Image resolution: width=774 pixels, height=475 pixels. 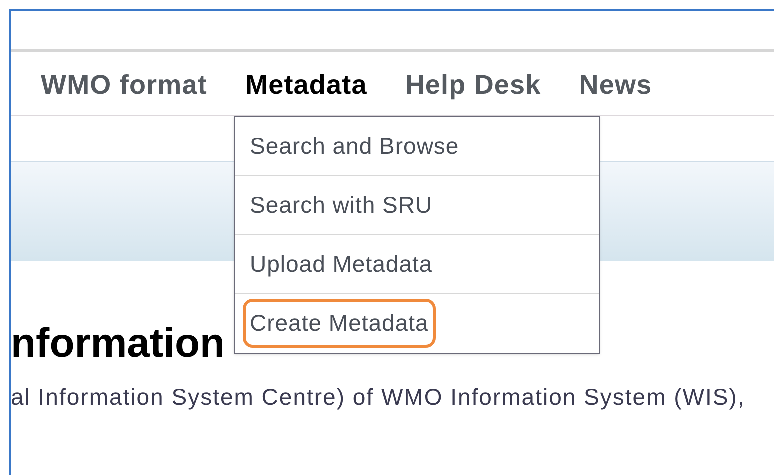 What do you see at coordinates (118, 343) in the screenshot?
I see `page-heading: nformation` at bounding box center [118, 343].